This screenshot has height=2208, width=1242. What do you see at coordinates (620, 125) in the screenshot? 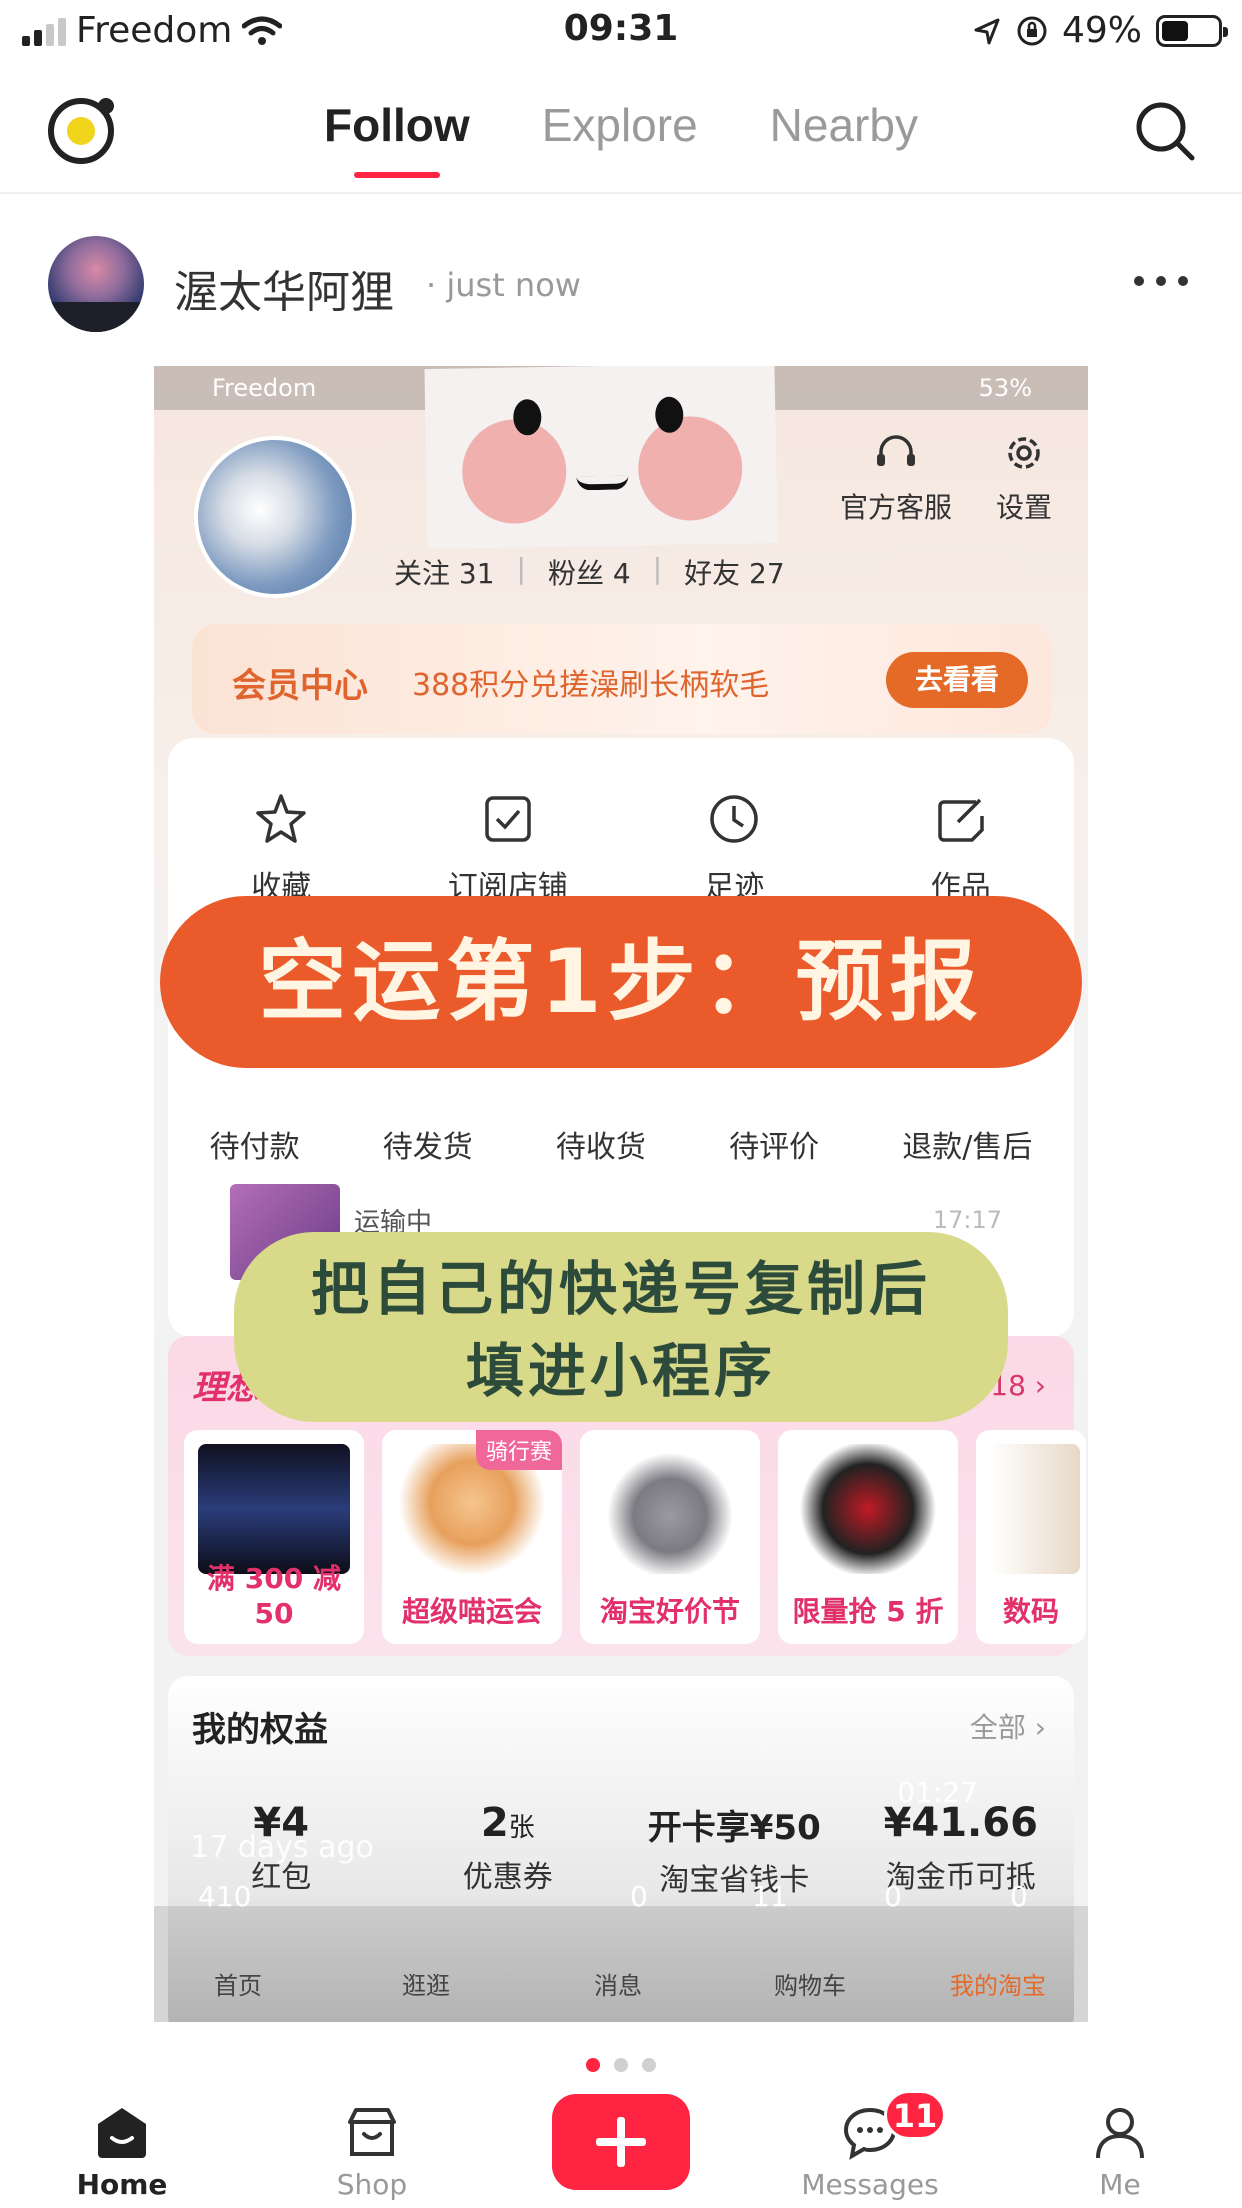
I see `tab-explore: Explore` at bounding box center [620, 125].